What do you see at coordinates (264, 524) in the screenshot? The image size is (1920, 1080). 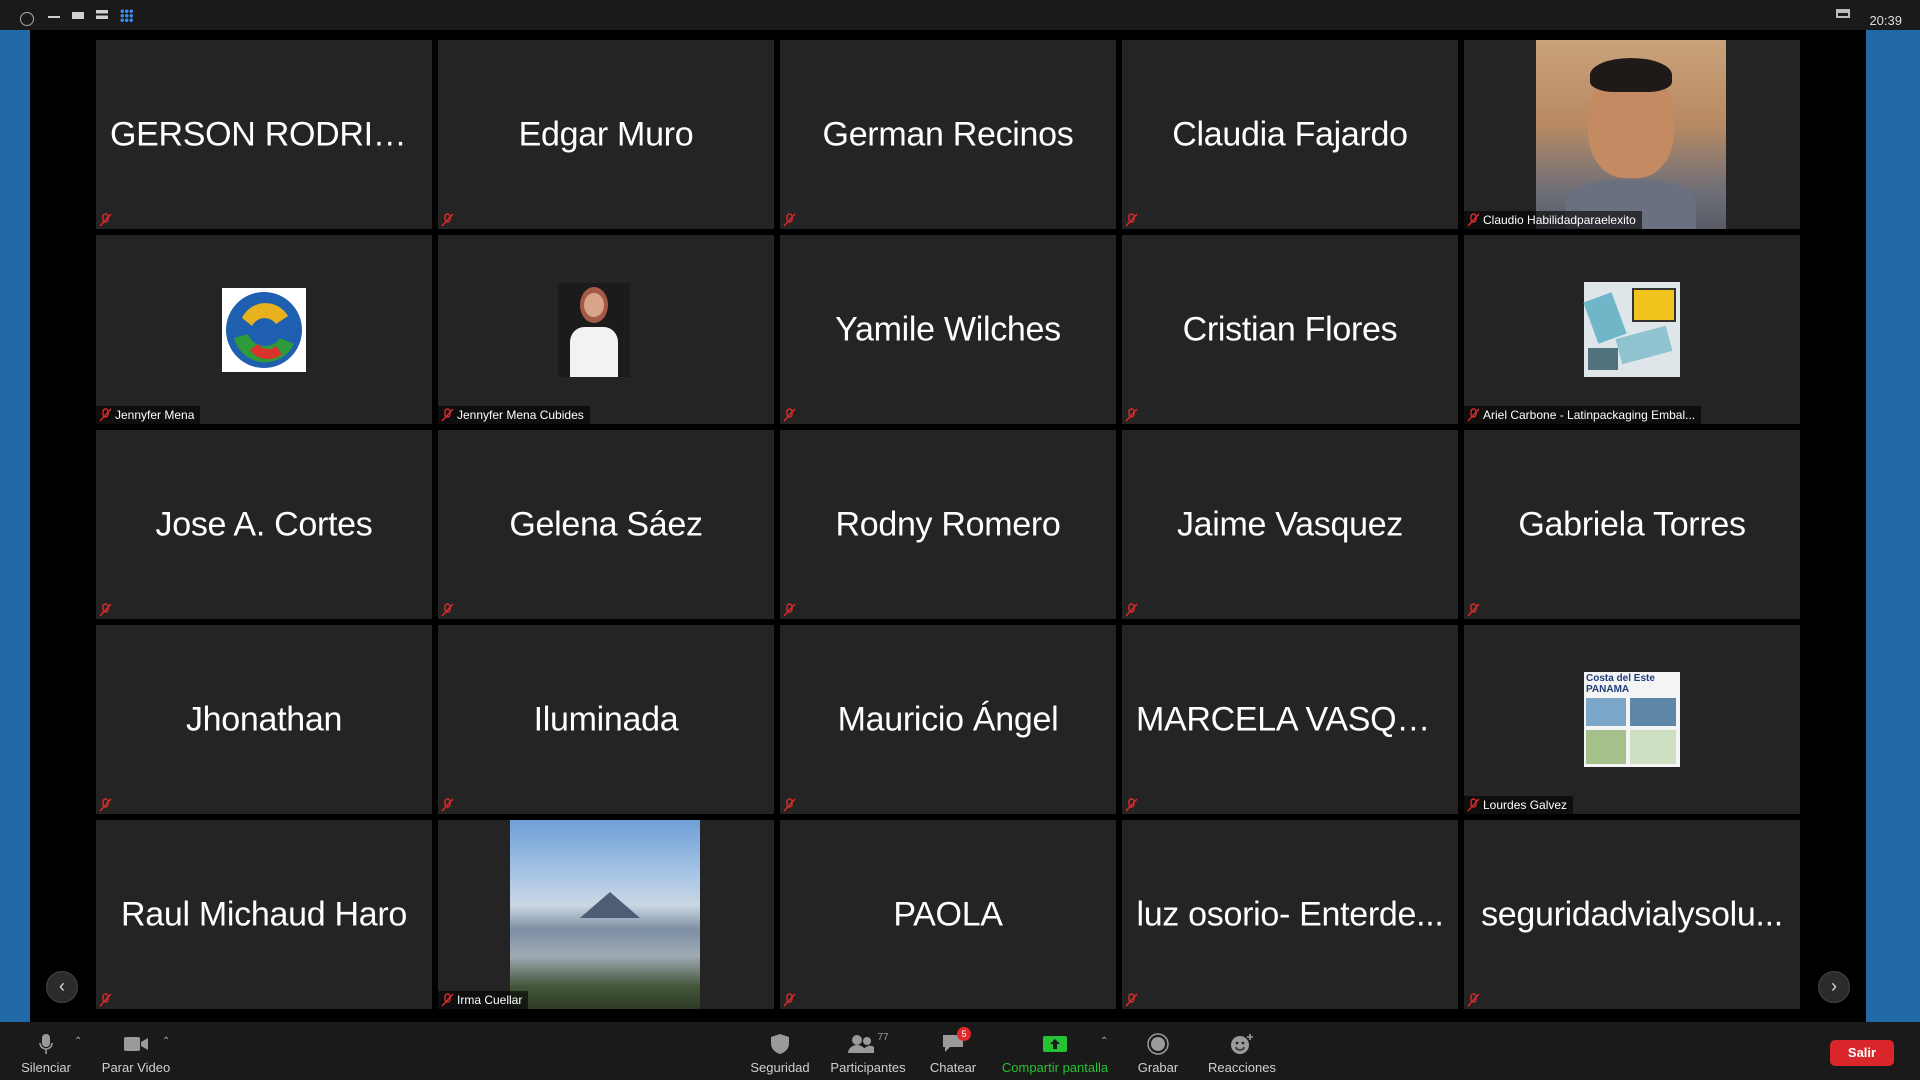 I see `participant-tile: Jose A. Cortes` at bounding box center [264, 524].